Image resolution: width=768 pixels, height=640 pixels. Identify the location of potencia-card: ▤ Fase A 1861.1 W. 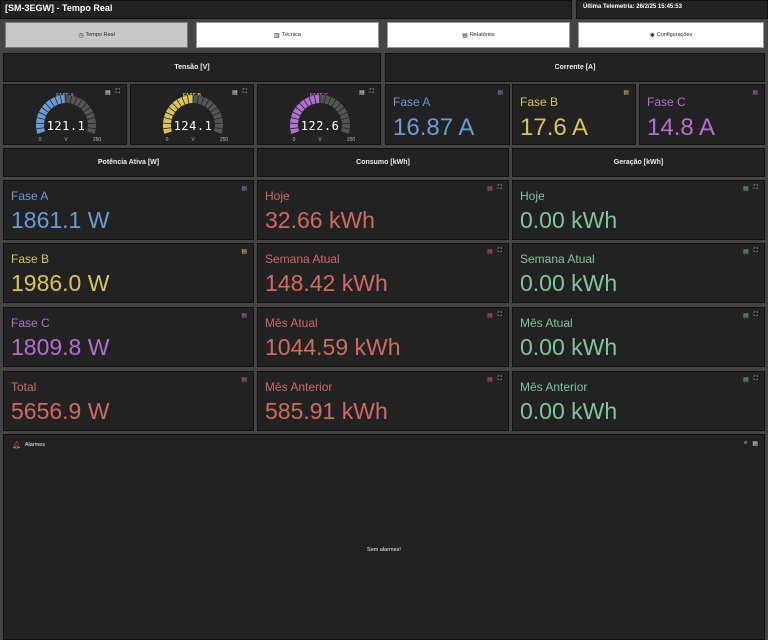
(128, 210).